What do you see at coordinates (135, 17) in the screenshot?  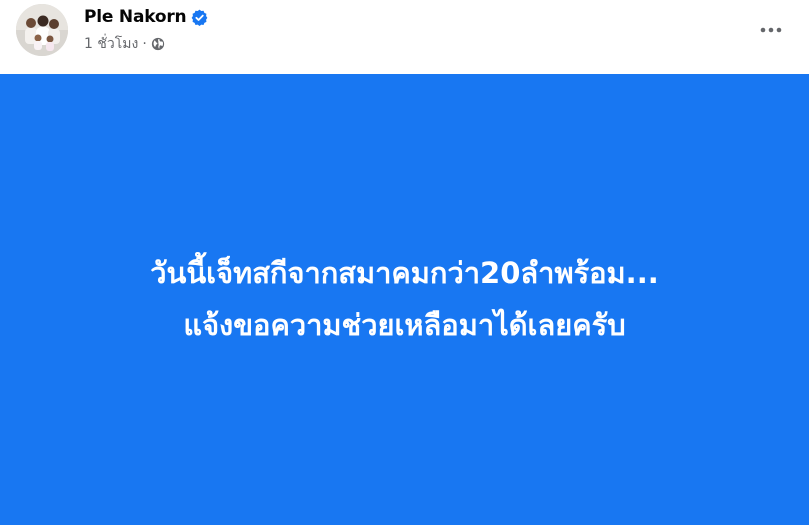 I see `author-name: Ple Nakorn` at bounding box center [135, 17].